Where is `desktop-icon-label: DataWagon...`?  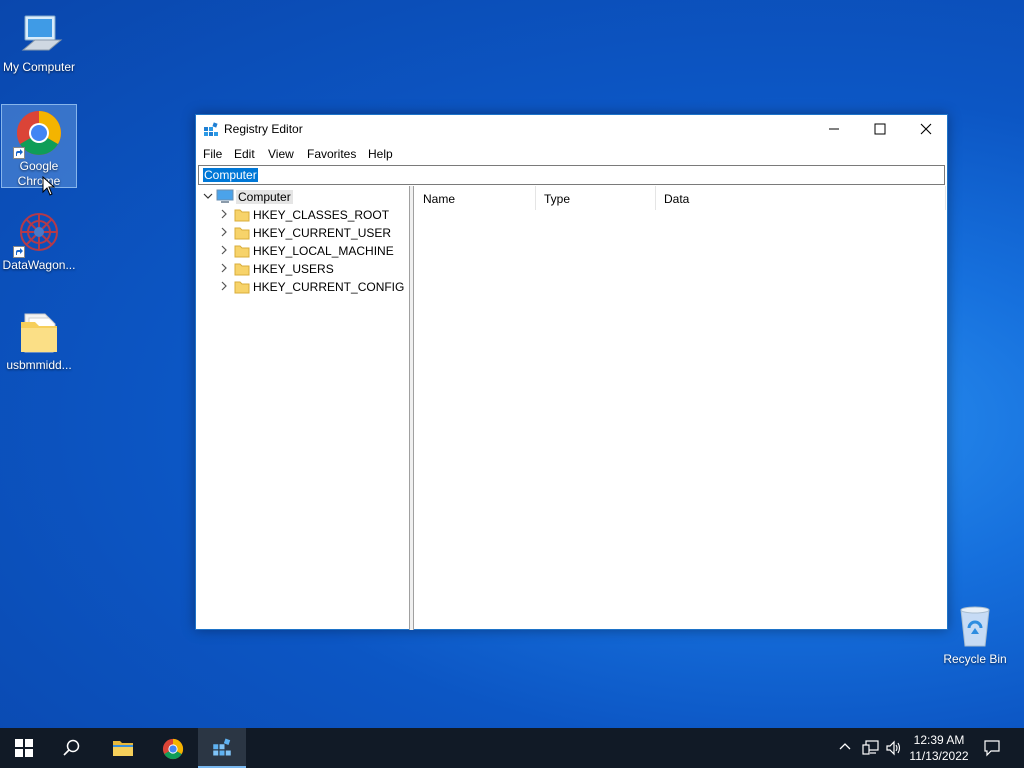
desktop-icon-label: DataWagon... is located at coordinates (39, 265).